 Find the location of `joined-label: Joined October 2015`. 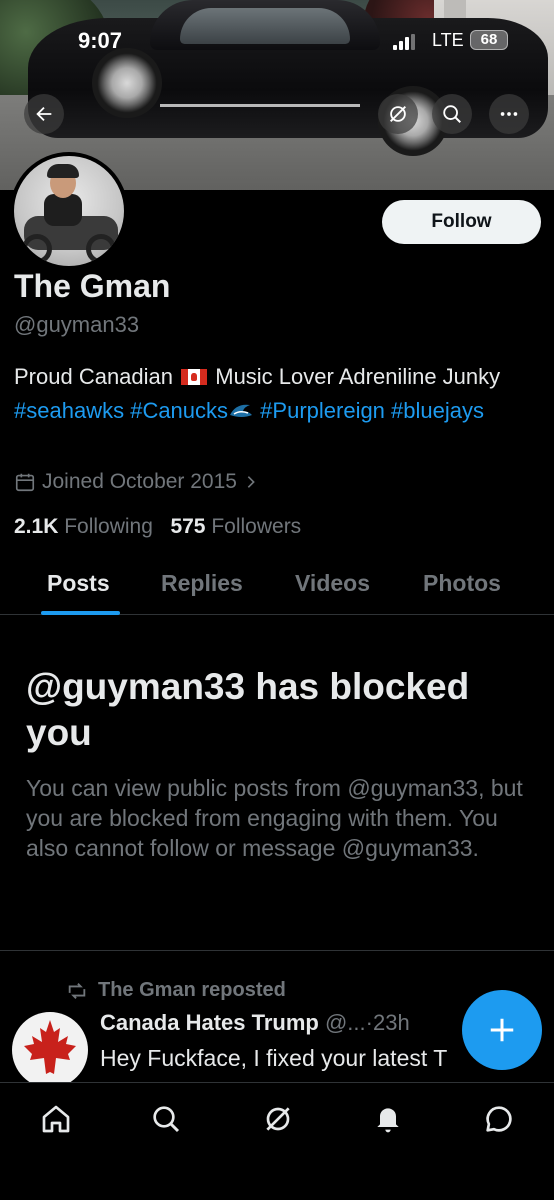

joined-label: Joined October 2015 is located at coordinates (139, 481).